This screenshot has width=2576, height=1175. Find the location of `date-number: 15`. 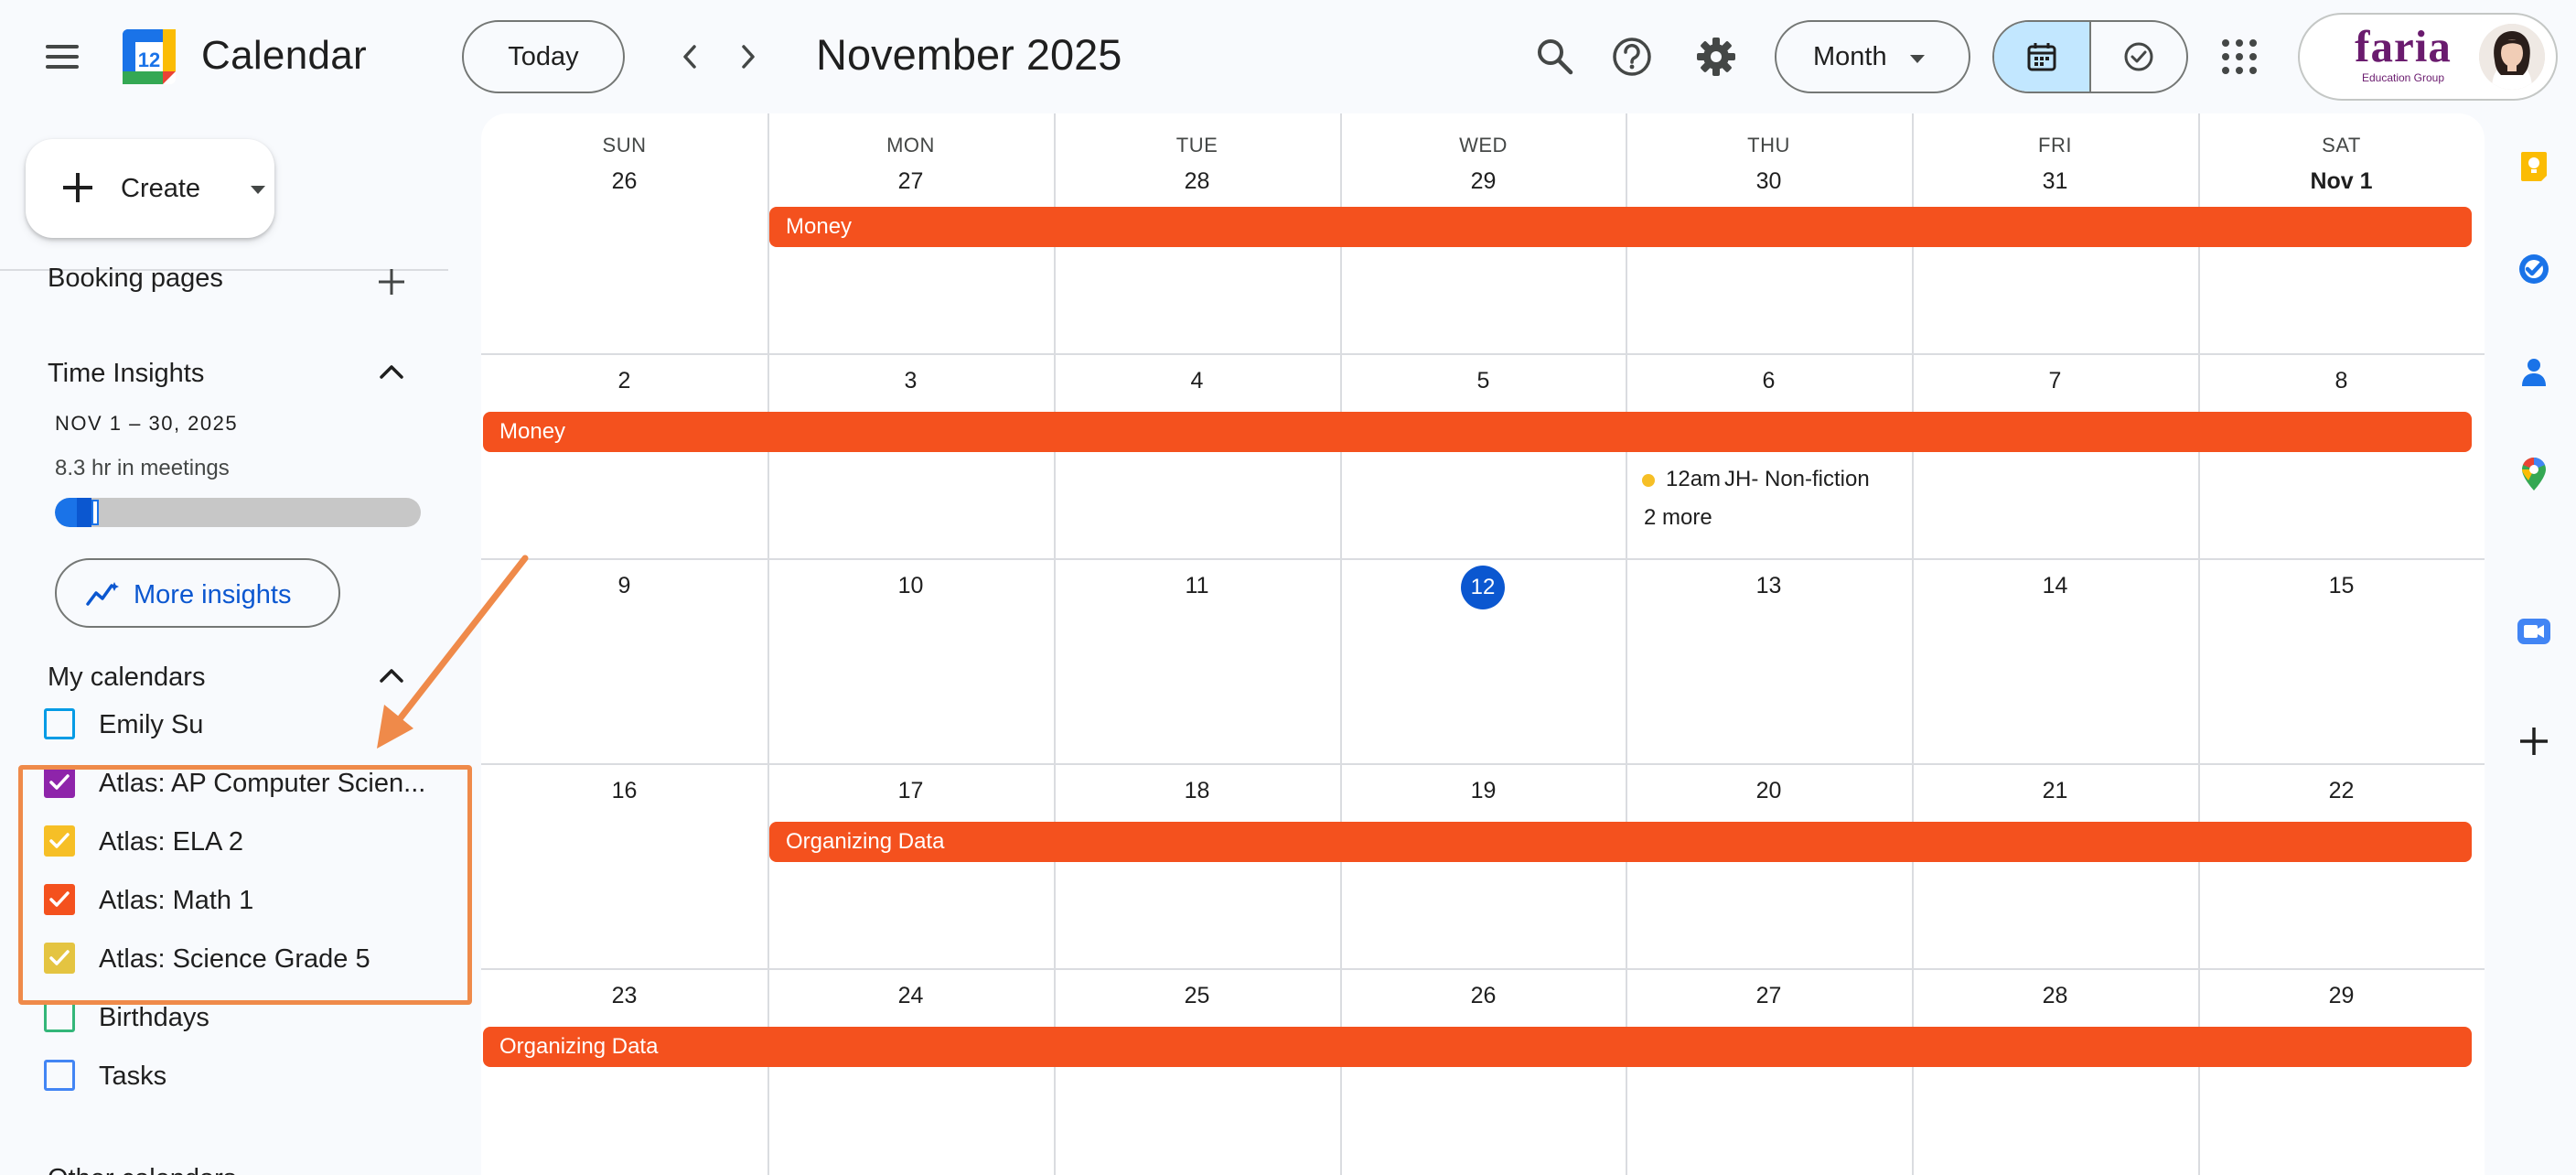

date-number: 15 is located at coordinates (2341, 586).